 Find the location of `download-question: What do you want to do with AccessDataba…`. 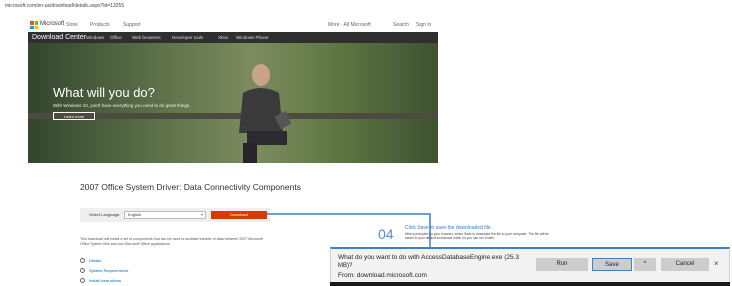

download-question: What do you want to do with AccessDataba… is located at coordinates (429, 257).